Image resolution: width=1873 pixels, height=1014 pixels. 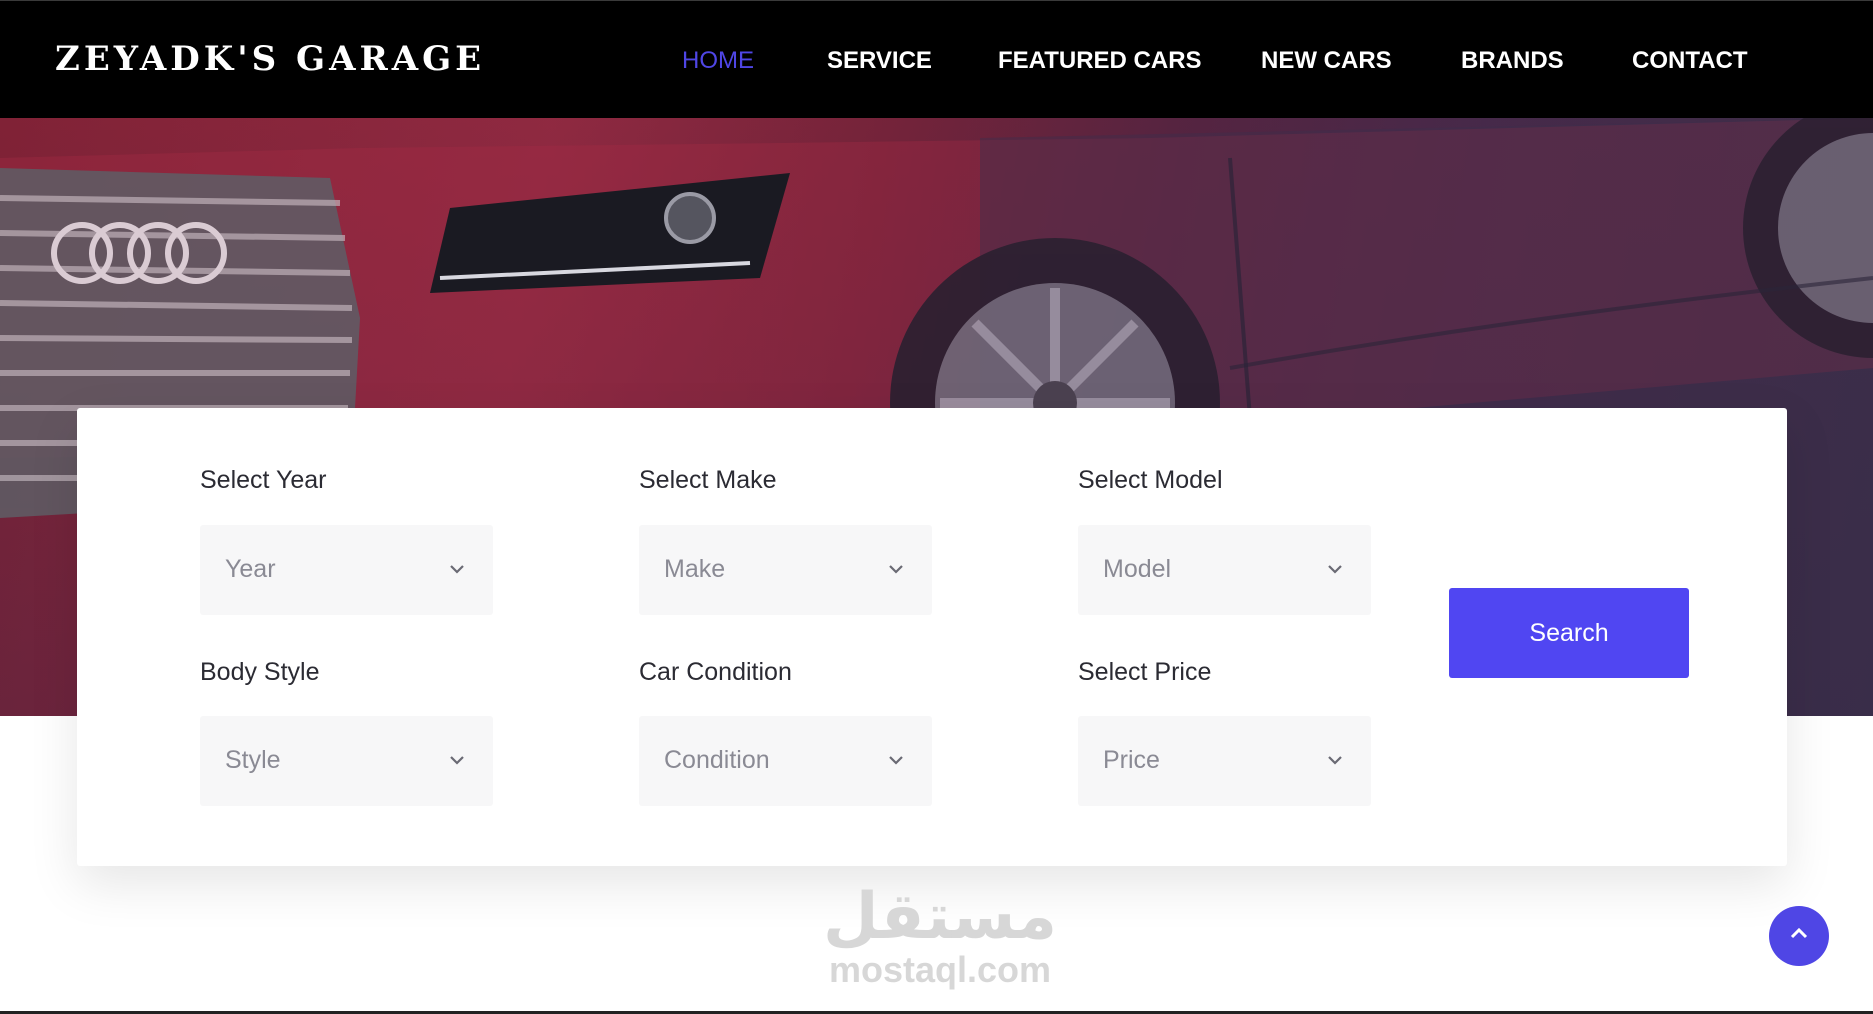 What do you see at coordinates (263, 480) in the screenshot?
I see `year-label: Select Year` at bounding box center [263, 480].